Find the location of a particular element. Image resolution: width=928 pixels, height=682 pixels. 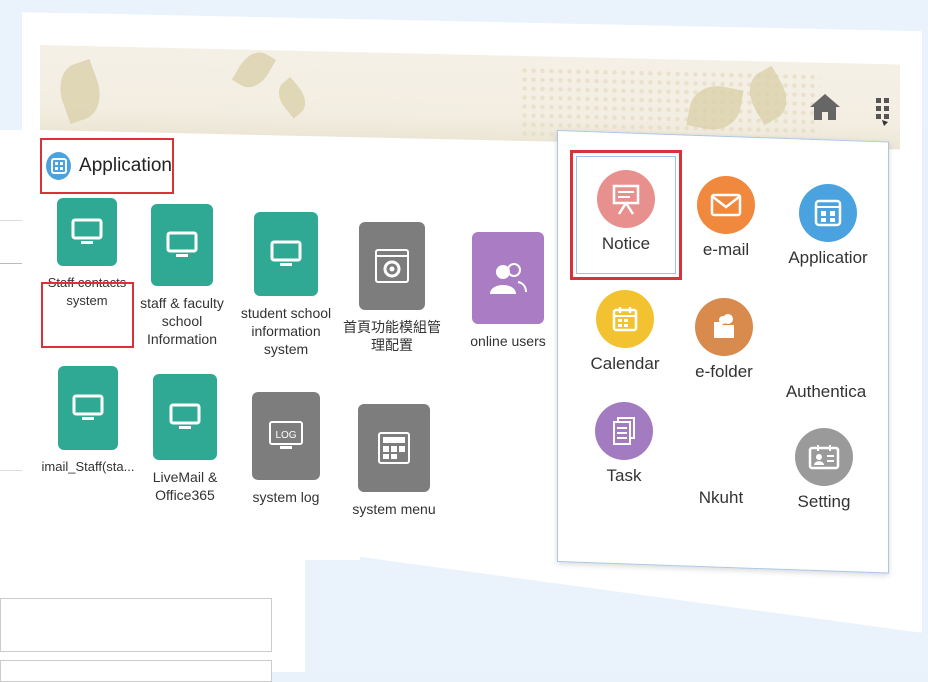

app-tile-staff-faculty: staff & faculty school Information is located at coordinates (182, 276).